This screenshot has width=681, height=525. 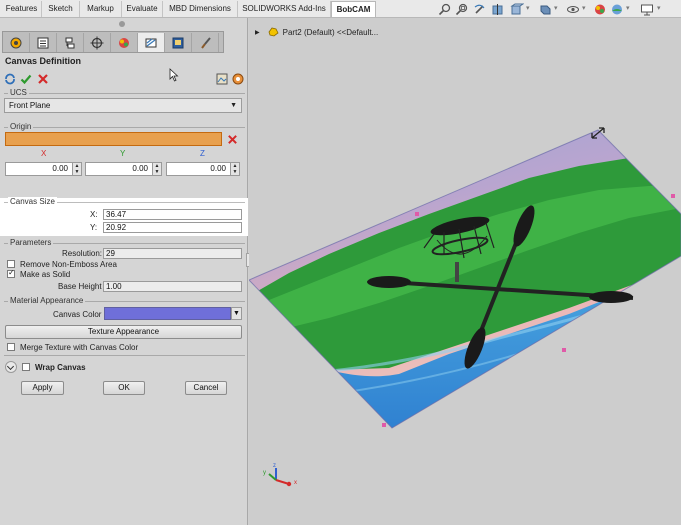 I want to click on ok-button: OK, so click(x=124, y=388).